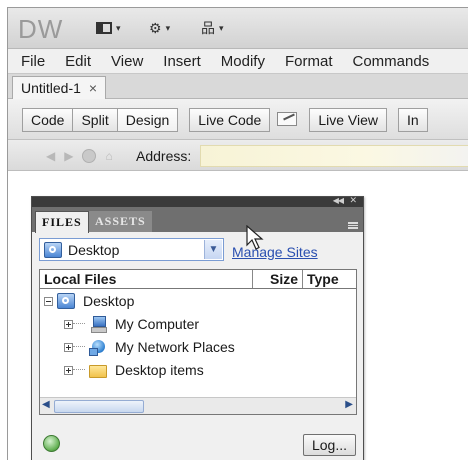  What do you see at coordinates (198, 405) in the screenshot?
I see `horizontal-scrollbar: ◀ ▶` at bounding box center [198, 405].